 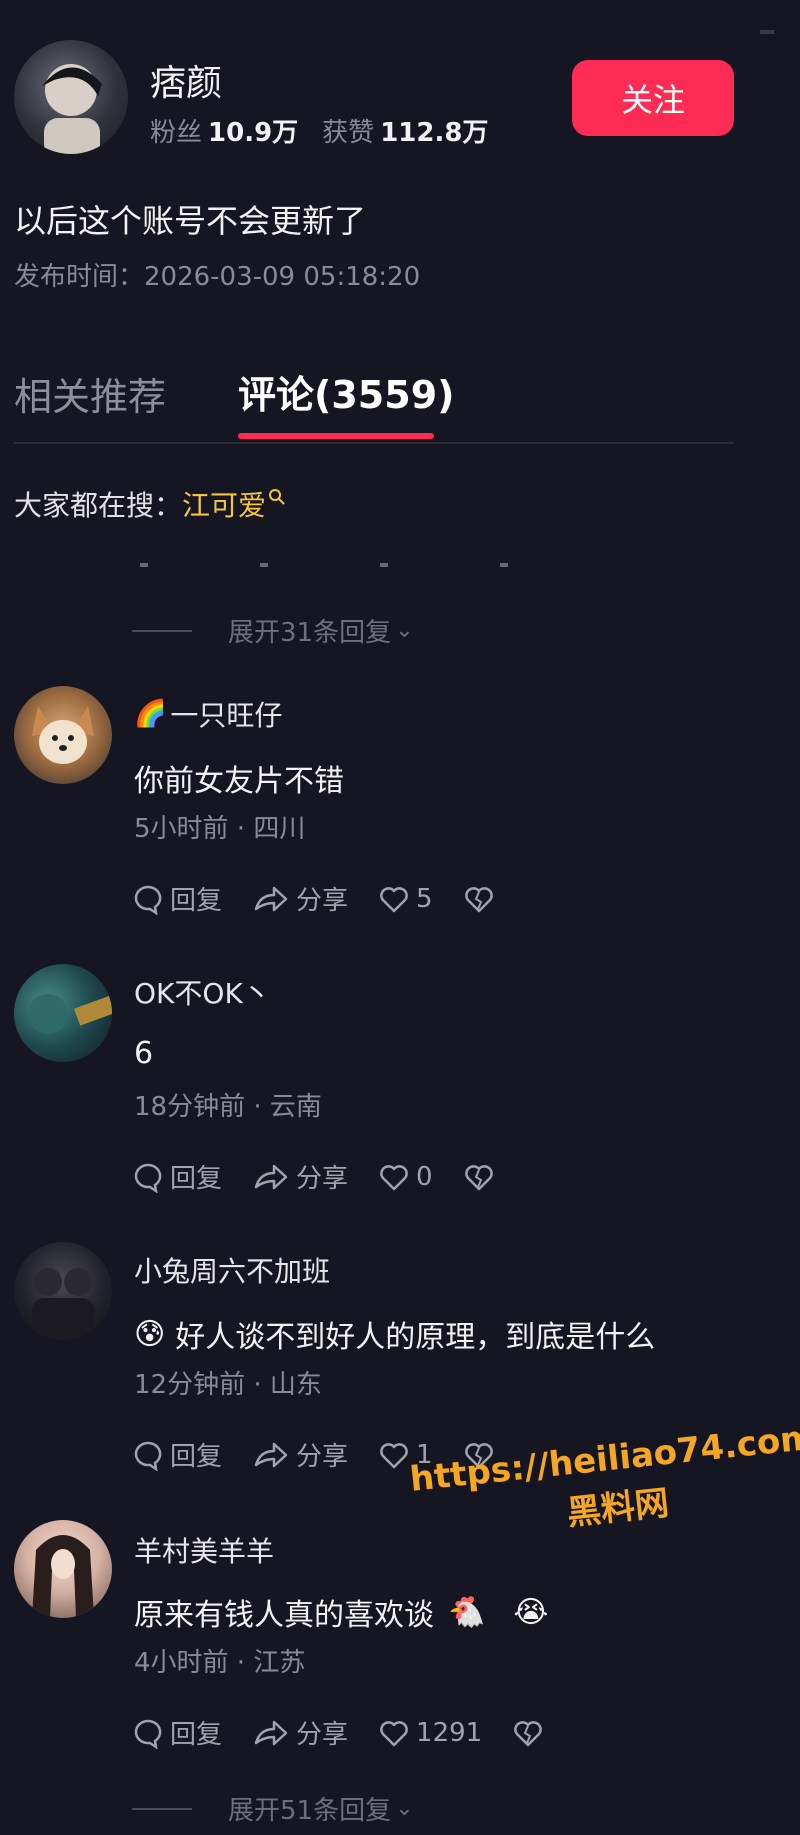 I want to click on rainbow-icon: 🌈, so click(x=150, y=714).